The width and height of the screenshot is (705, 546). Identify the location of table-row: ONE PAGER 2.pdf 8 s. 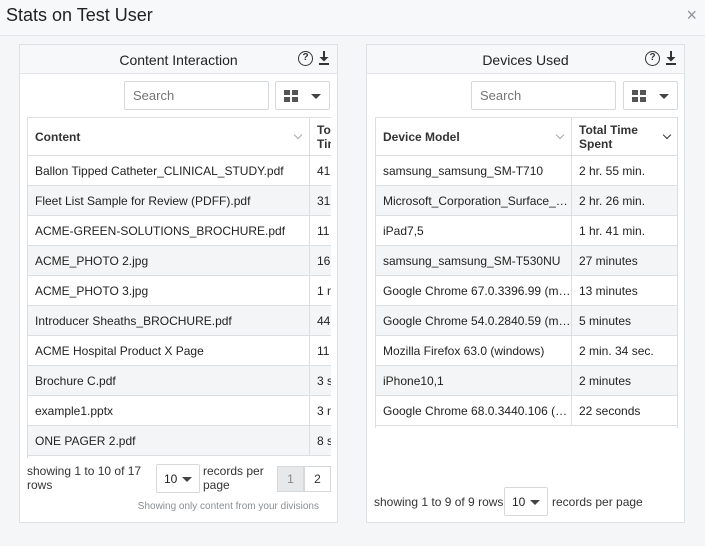
(179, 441).